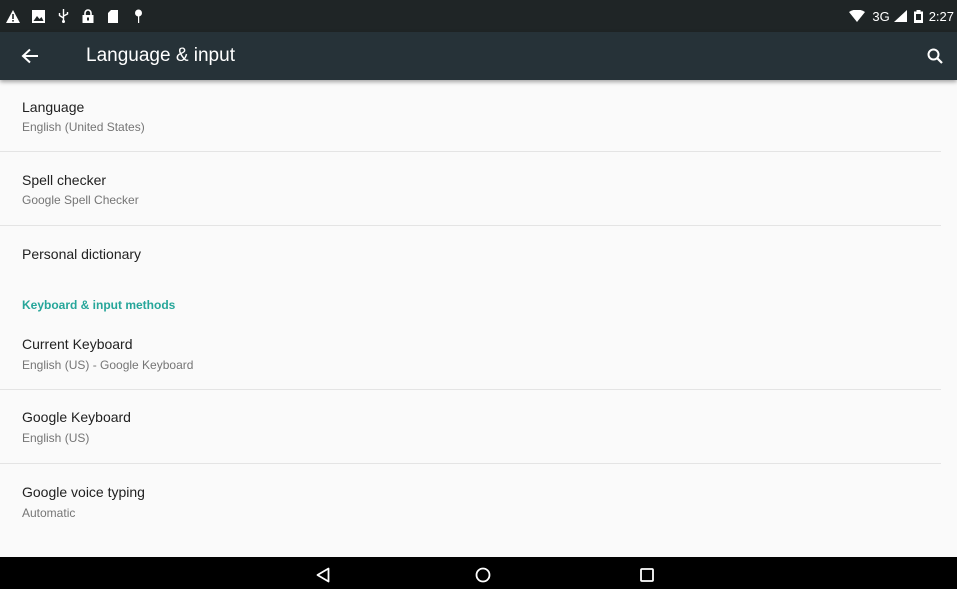  I want to click on recents-square-icon, so click(647, 575).